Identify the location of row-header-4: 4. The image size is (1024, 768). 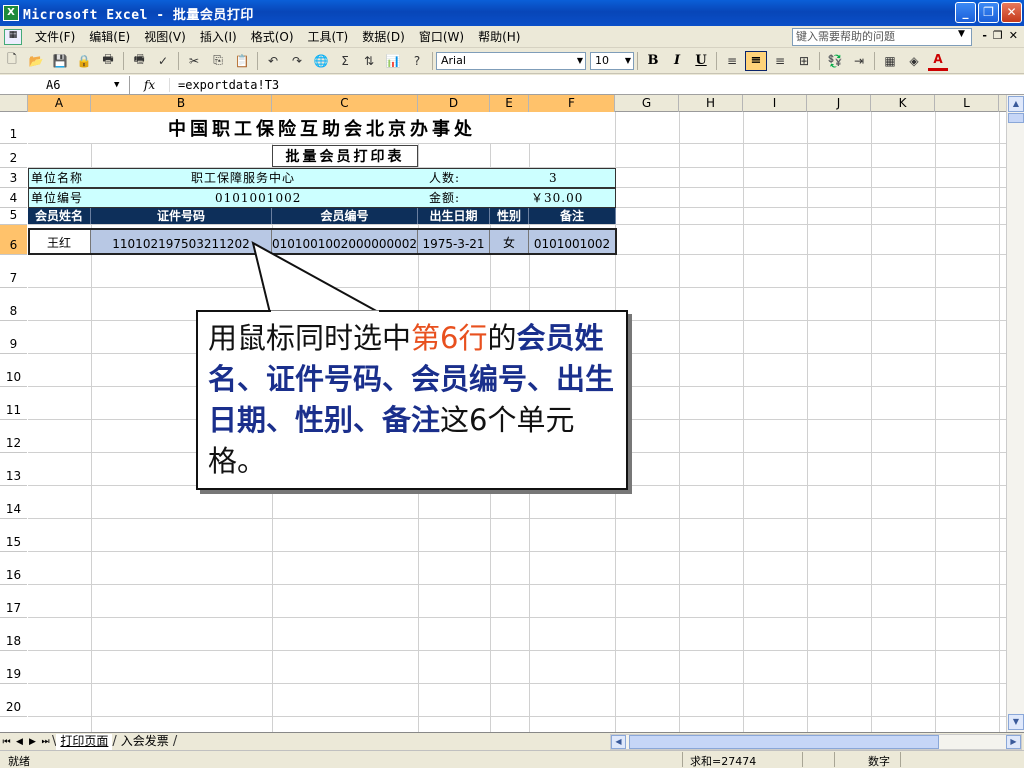
(13, 198).